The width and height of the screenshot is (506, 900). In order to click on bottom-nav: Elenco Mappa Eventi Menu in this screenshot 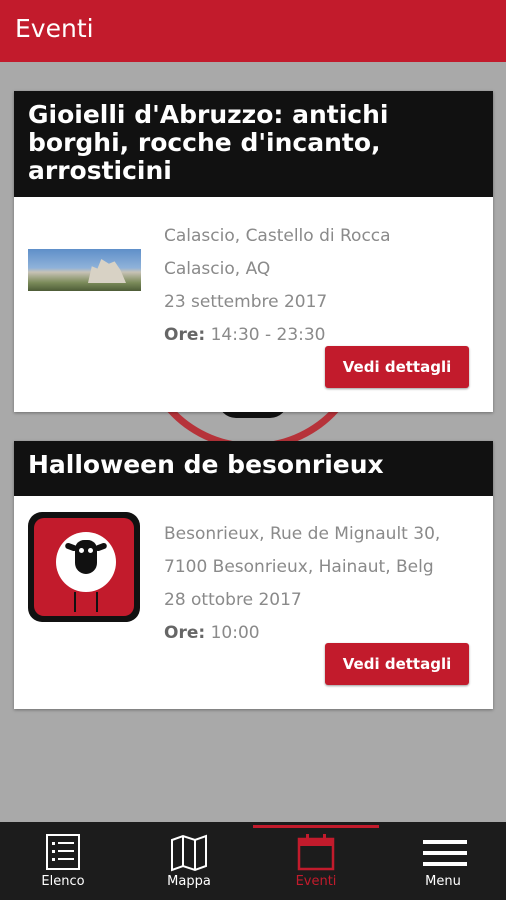, I will do `click(253, 861)`.